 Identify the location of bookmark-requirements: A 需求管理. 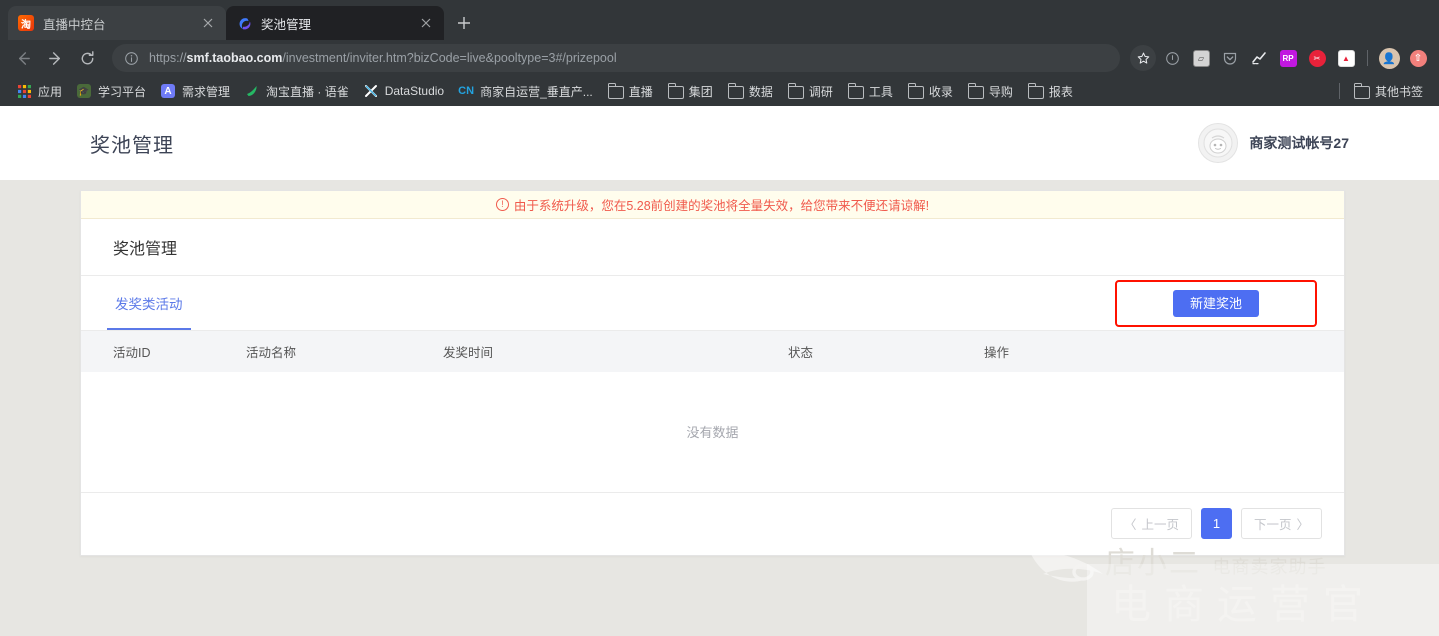
(195, 91).